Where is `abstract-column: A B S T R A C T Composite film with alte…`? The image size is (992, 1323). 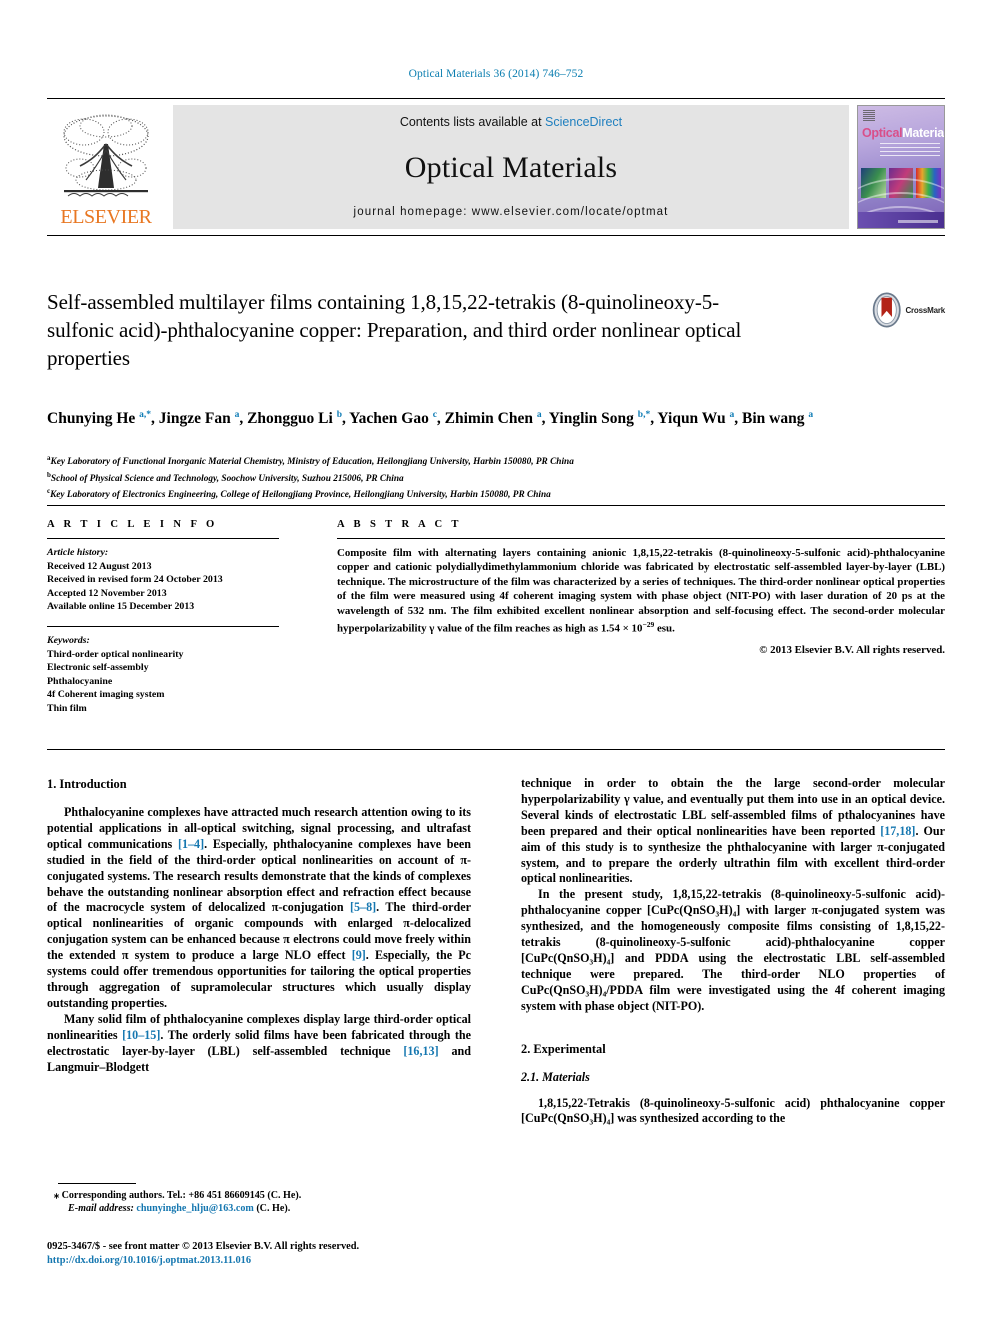 abstract-column: A B S T R A C T Composite film with alte… is located at coordinates (641, 587).